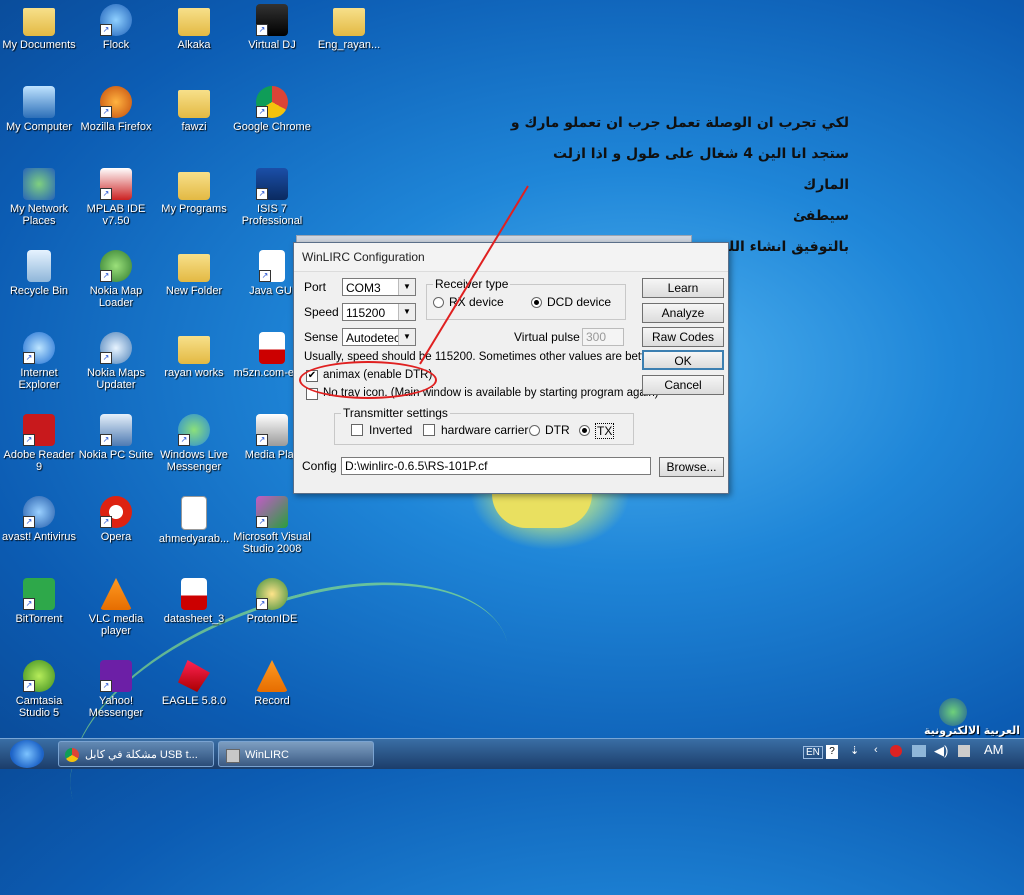 This screenshot has height=895, width=1024. What do you see at coordinates (39, 102) in the screenshot?
I see `computer-icon` at bounding box center [39, 102].